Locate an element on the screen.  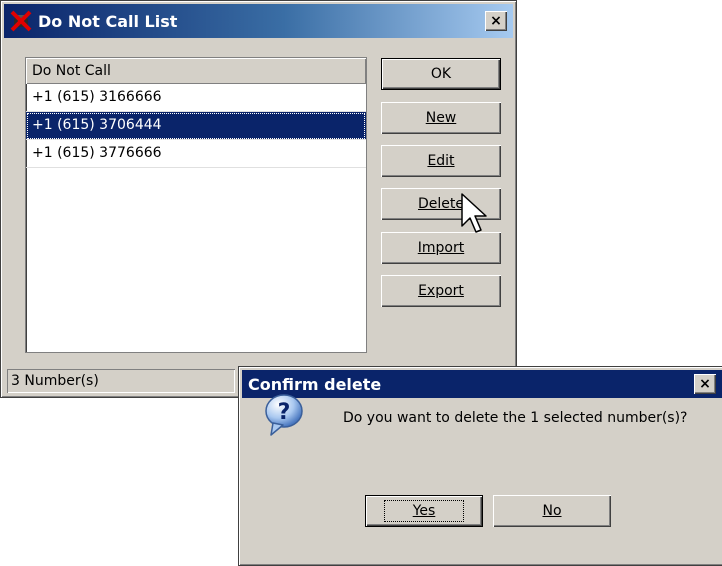
column-header-do-not-call: Do Not Call is located at coordinates (196, 71).